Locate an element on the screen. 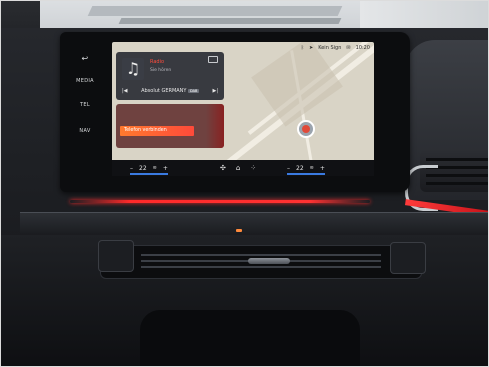 This screenshot has height=367, width=489. climate-bar: – 22 ≋ + ✣ ⌂ ⁘ – 22 ≋ + is located at coordinates (243, 168).